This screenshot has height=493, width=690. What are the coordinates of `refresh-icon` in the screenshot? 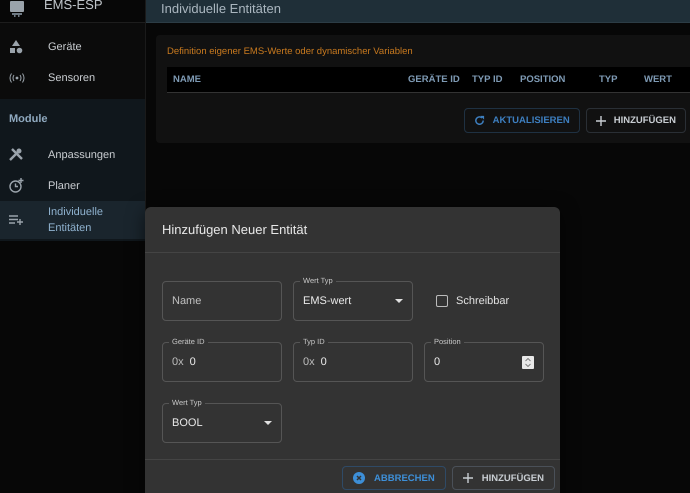 It's located at (479, 120).